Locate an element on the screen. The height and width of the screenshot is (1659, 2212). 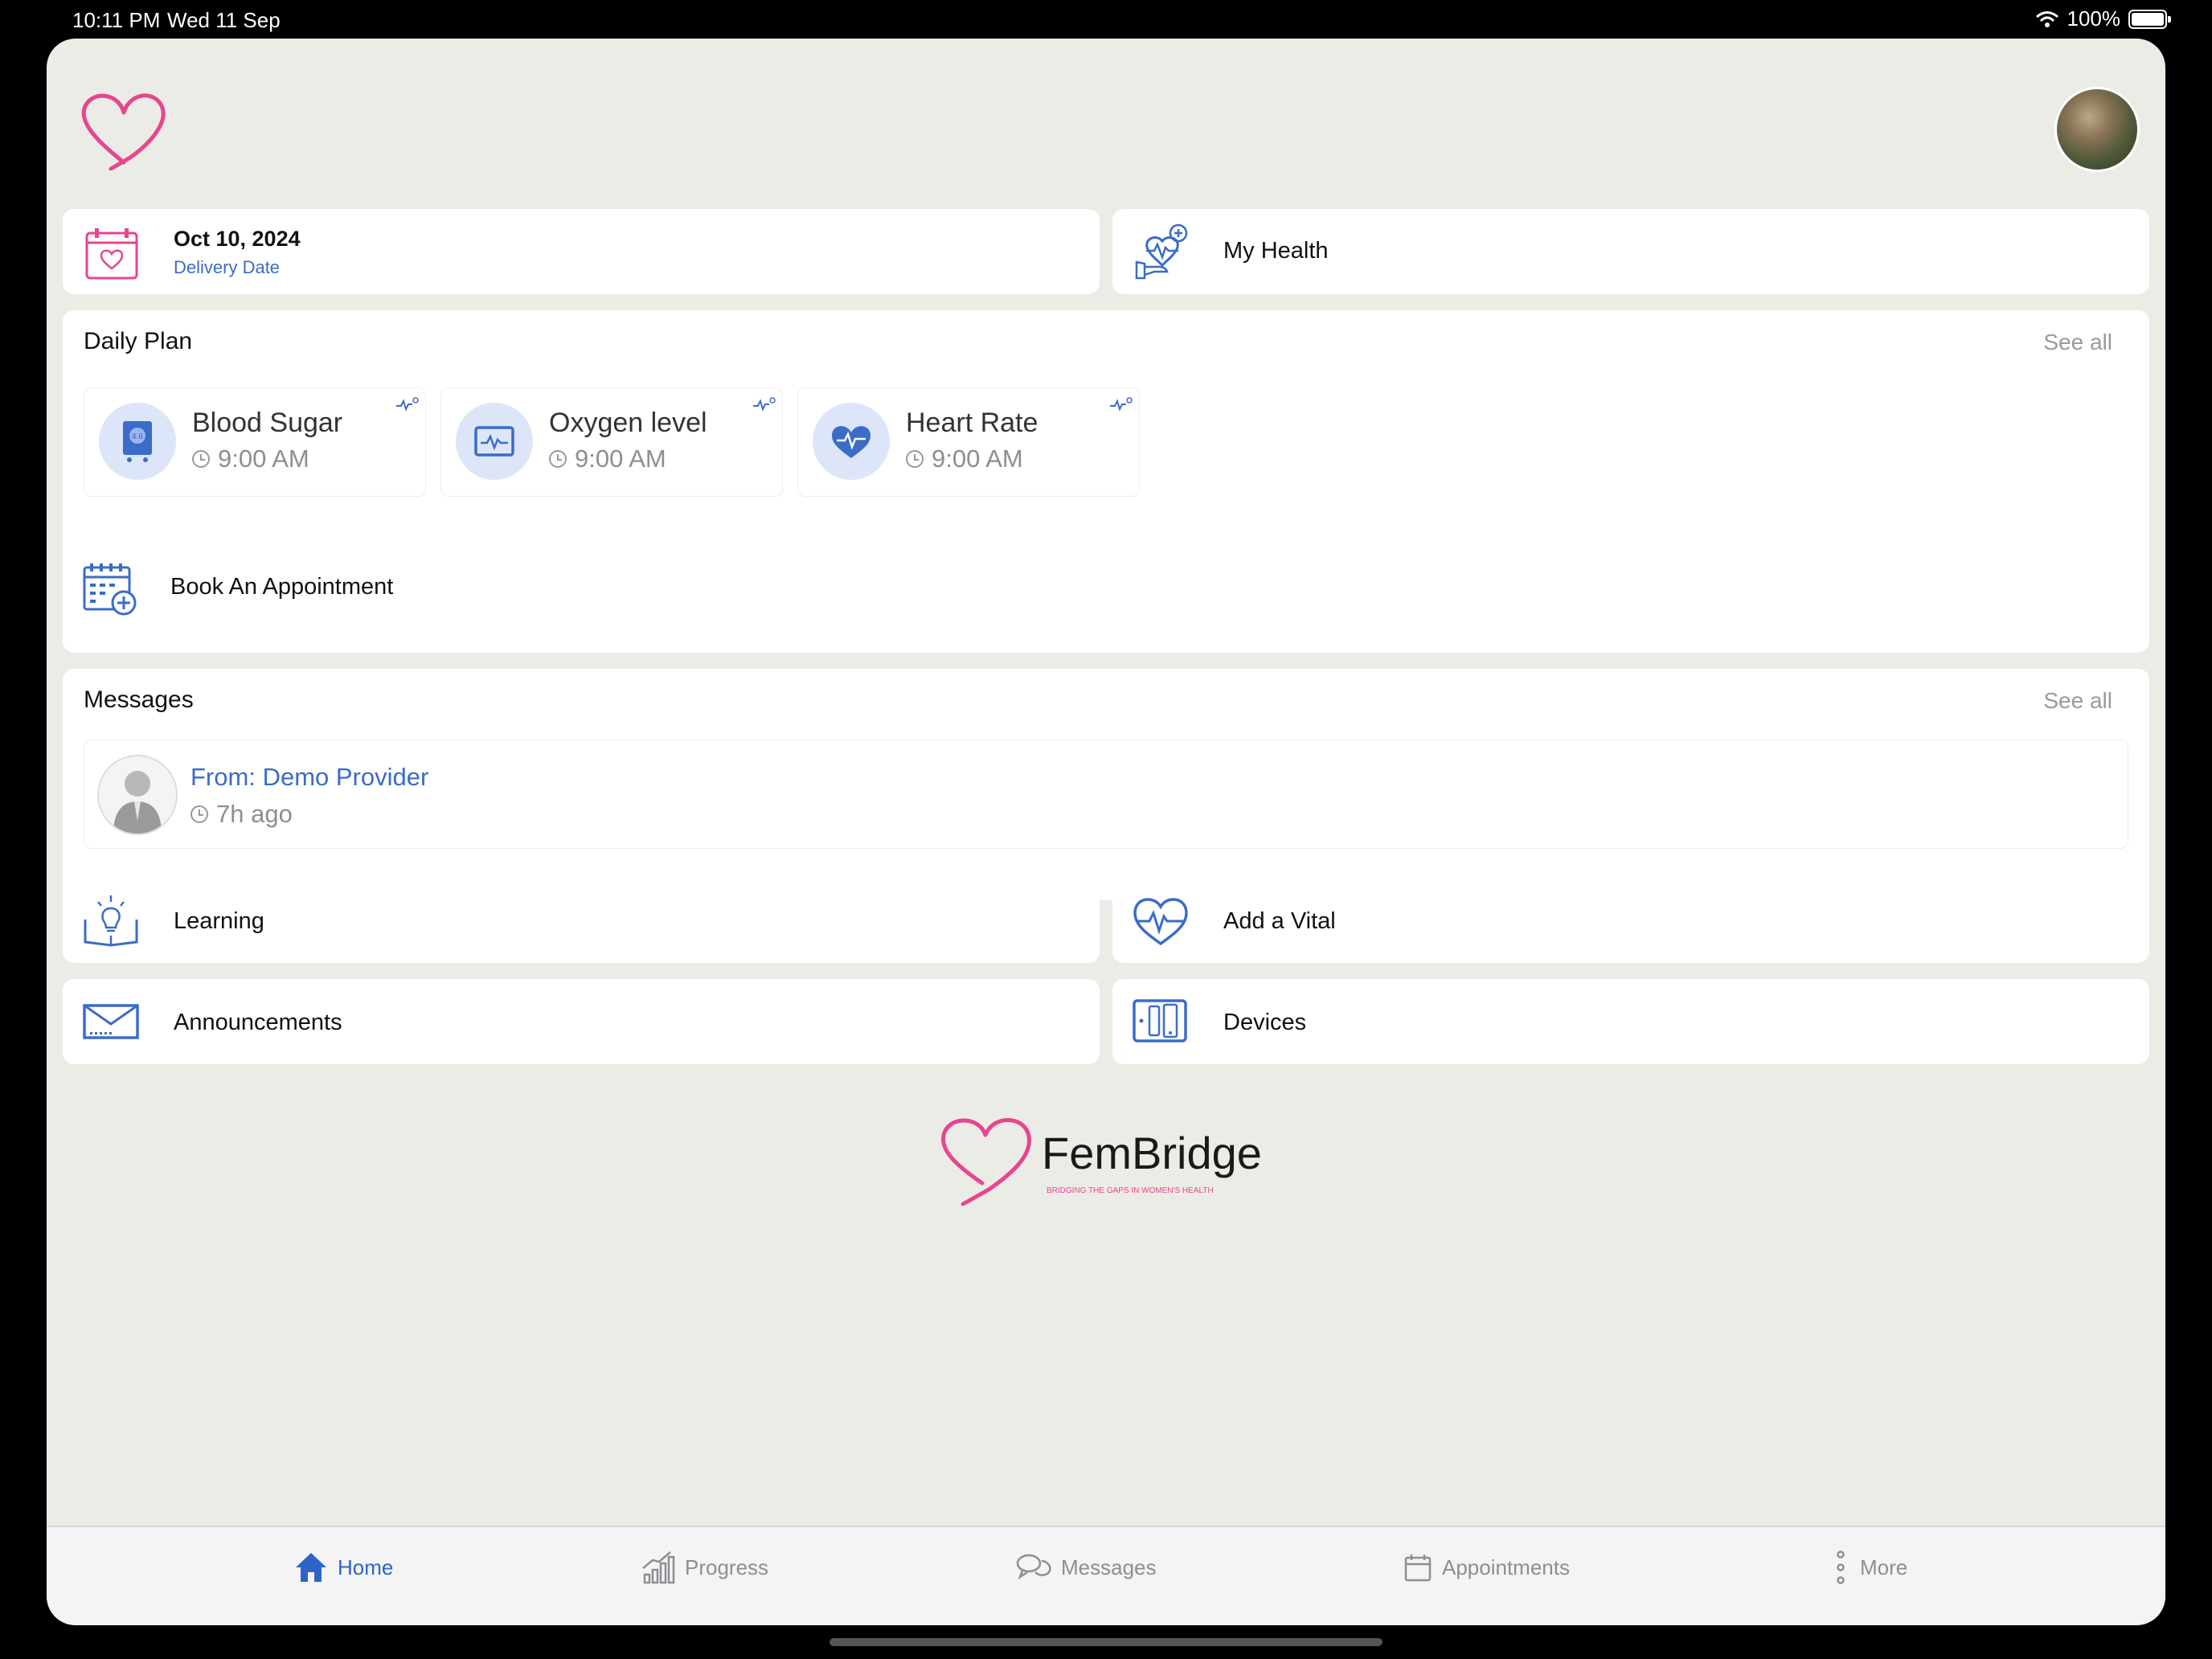
add-vital-label: Add a Vital is located at coordinates (1279, 921).